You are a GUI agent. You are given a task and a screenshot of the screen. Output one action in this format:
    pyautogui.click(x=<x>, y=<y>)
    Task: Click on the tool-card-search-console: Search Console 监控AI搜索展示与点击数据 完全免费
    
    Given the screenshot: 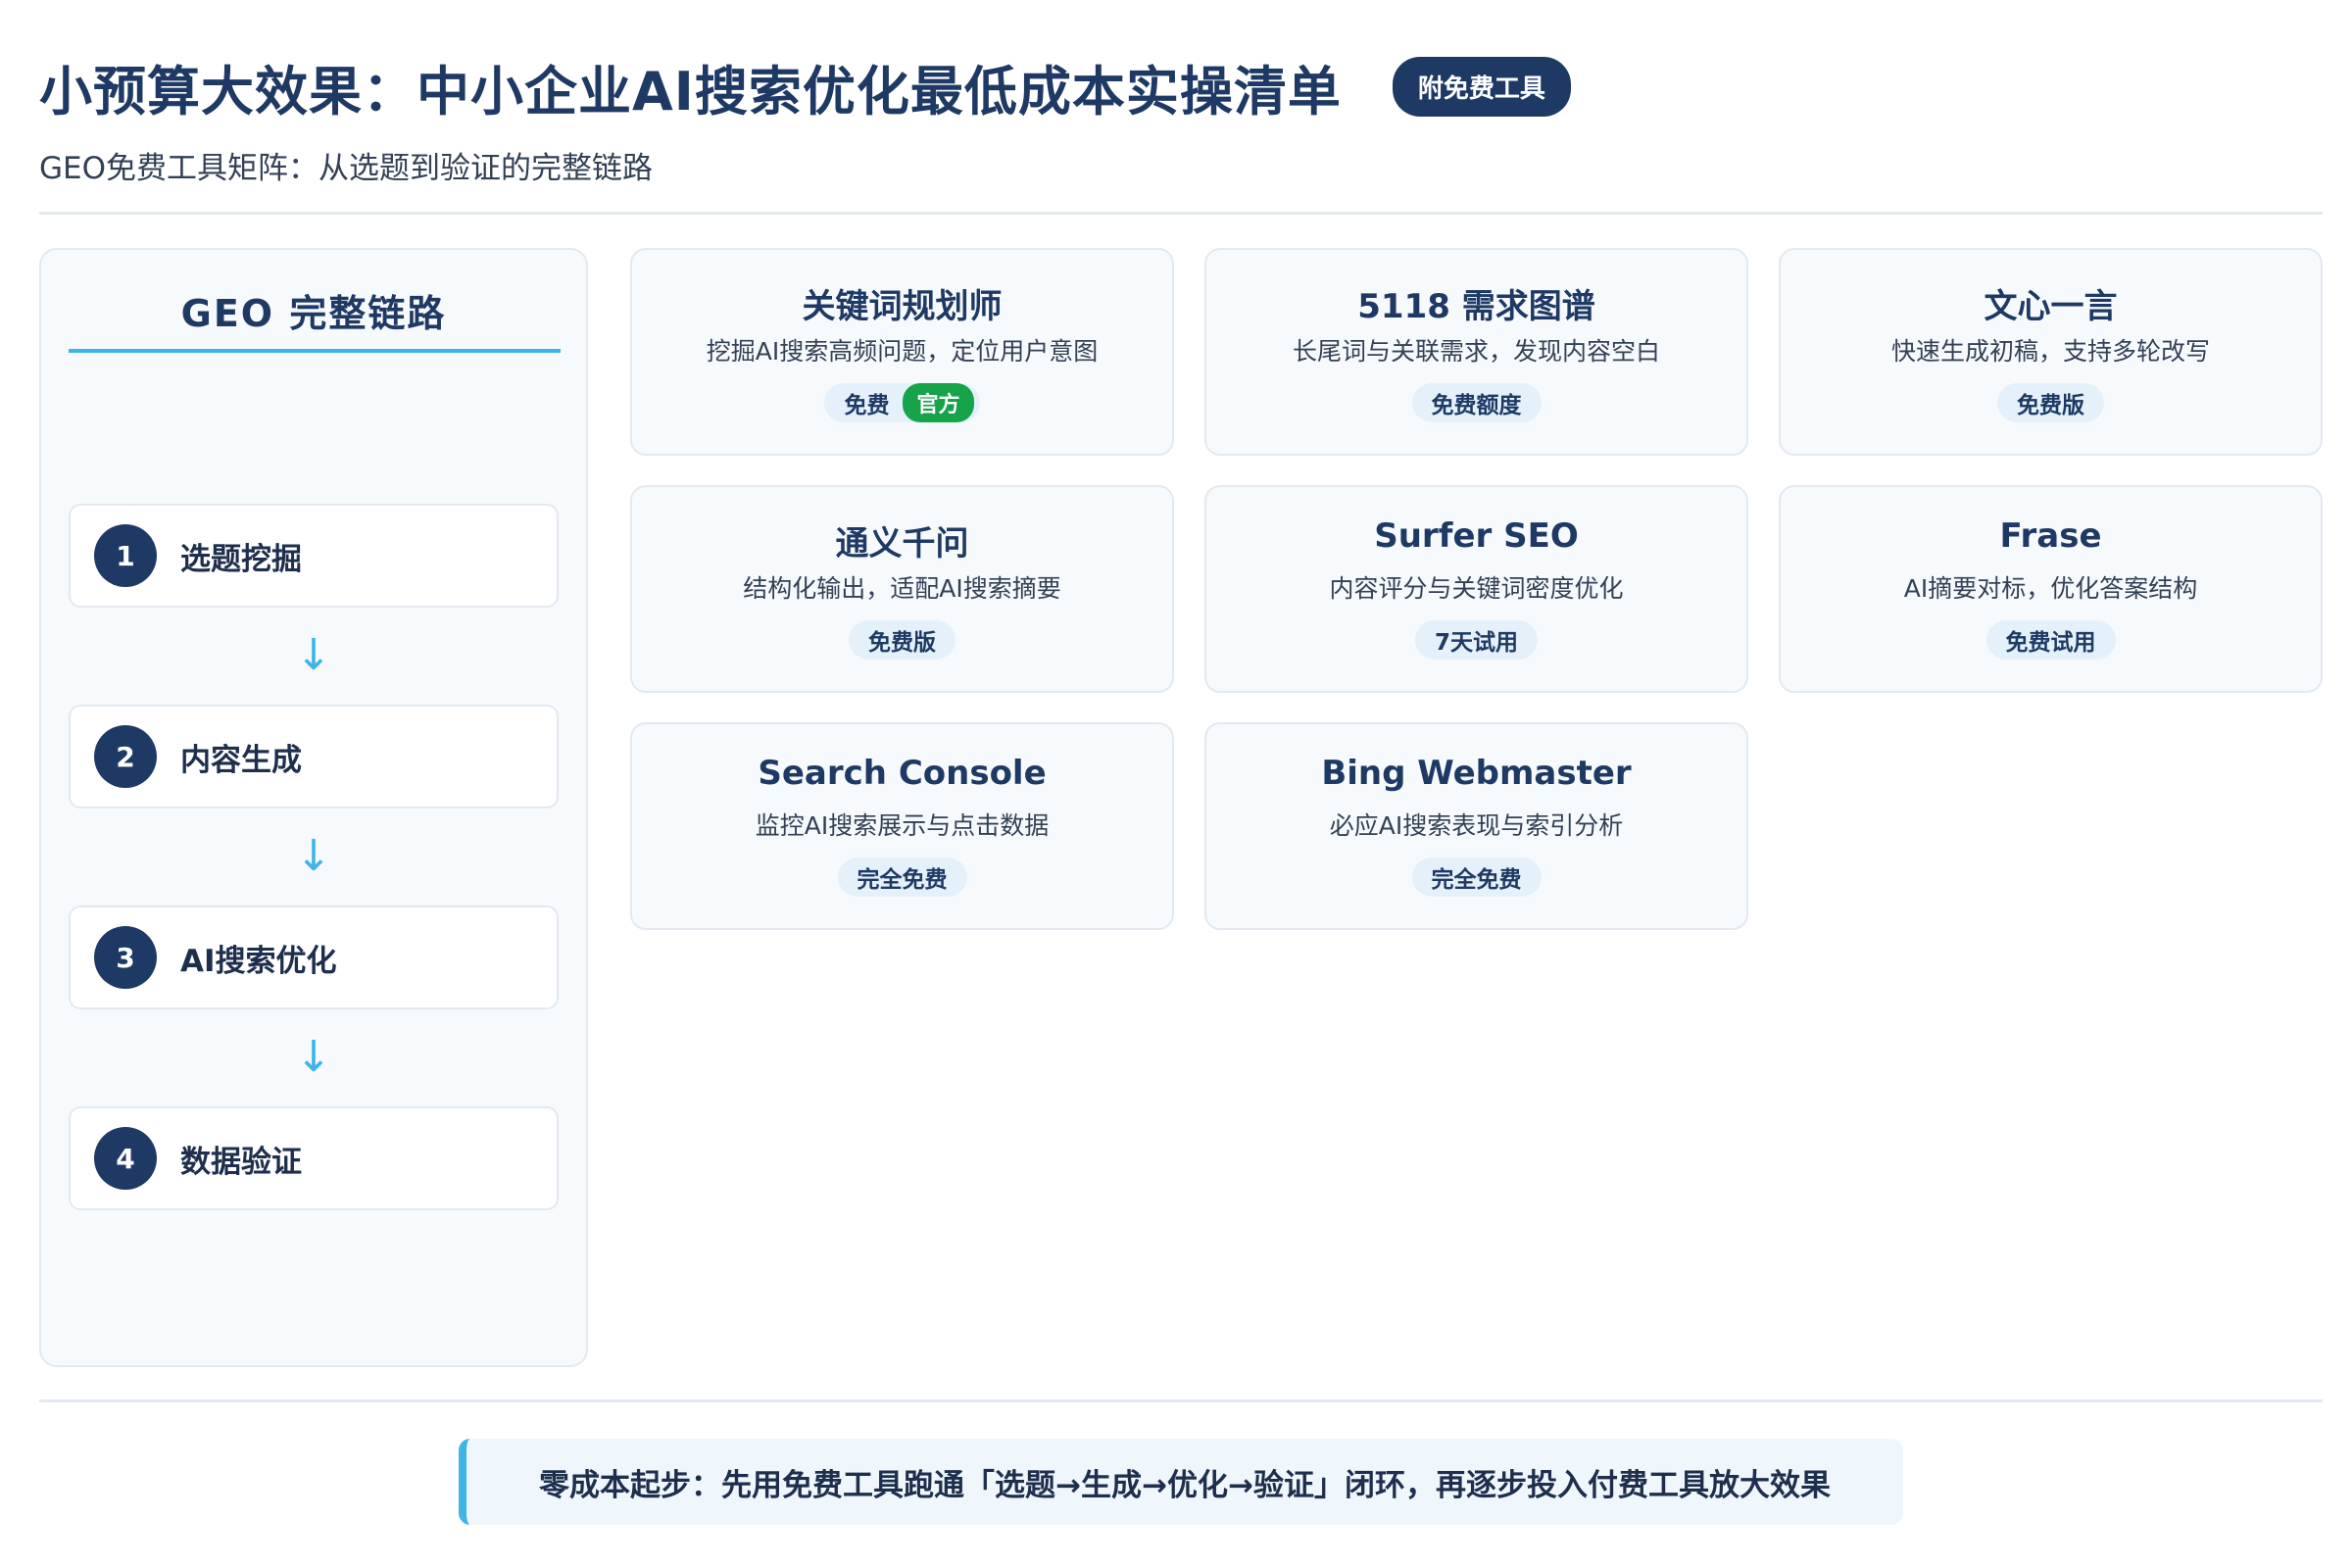 What is the action you would take?
    pyautogui.click(x=902, y=826)
    